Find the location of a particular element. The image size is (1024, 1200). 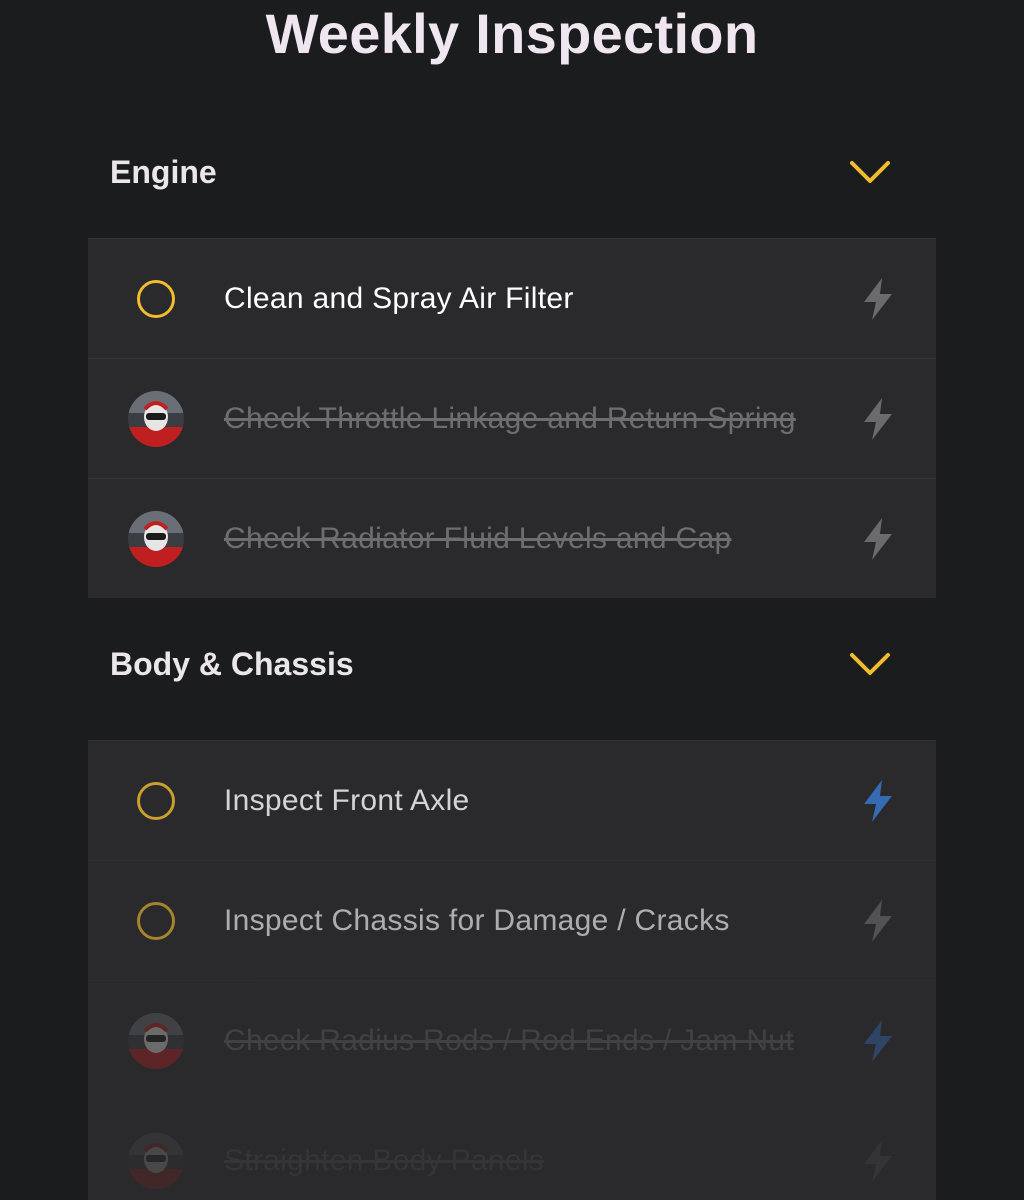

task-row: Straighten Body Panels is located at coordinates (512, 1150).